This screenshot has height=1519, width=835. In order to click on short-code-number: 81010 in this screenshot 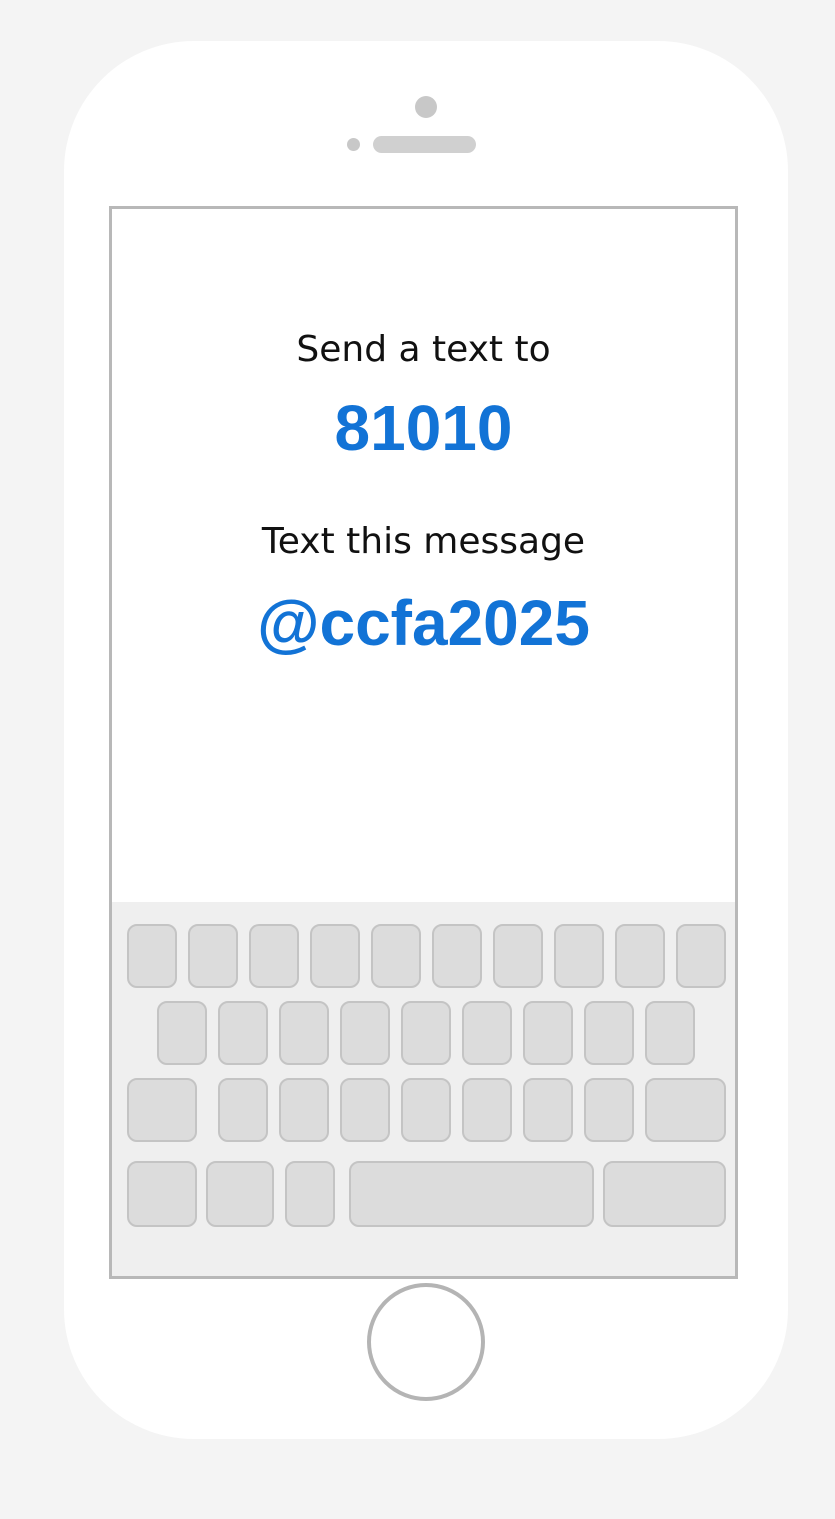, I will do `click(423, 428)`.